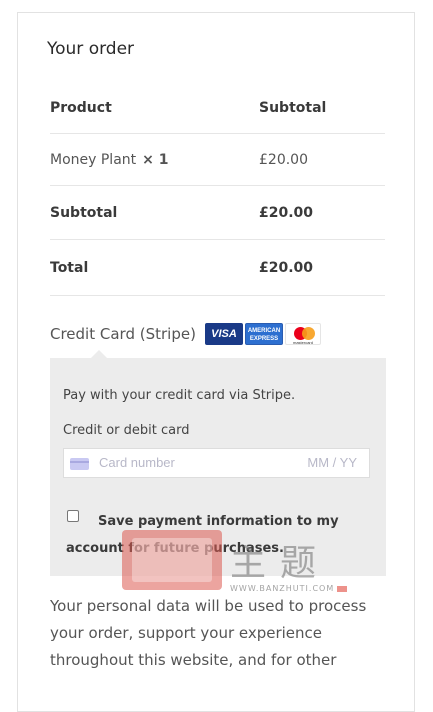  What do you see at coordinates (217, 108) in the screenshot?
I see `table-header-row: Product Subtotal` at bounding box center [217, 108].